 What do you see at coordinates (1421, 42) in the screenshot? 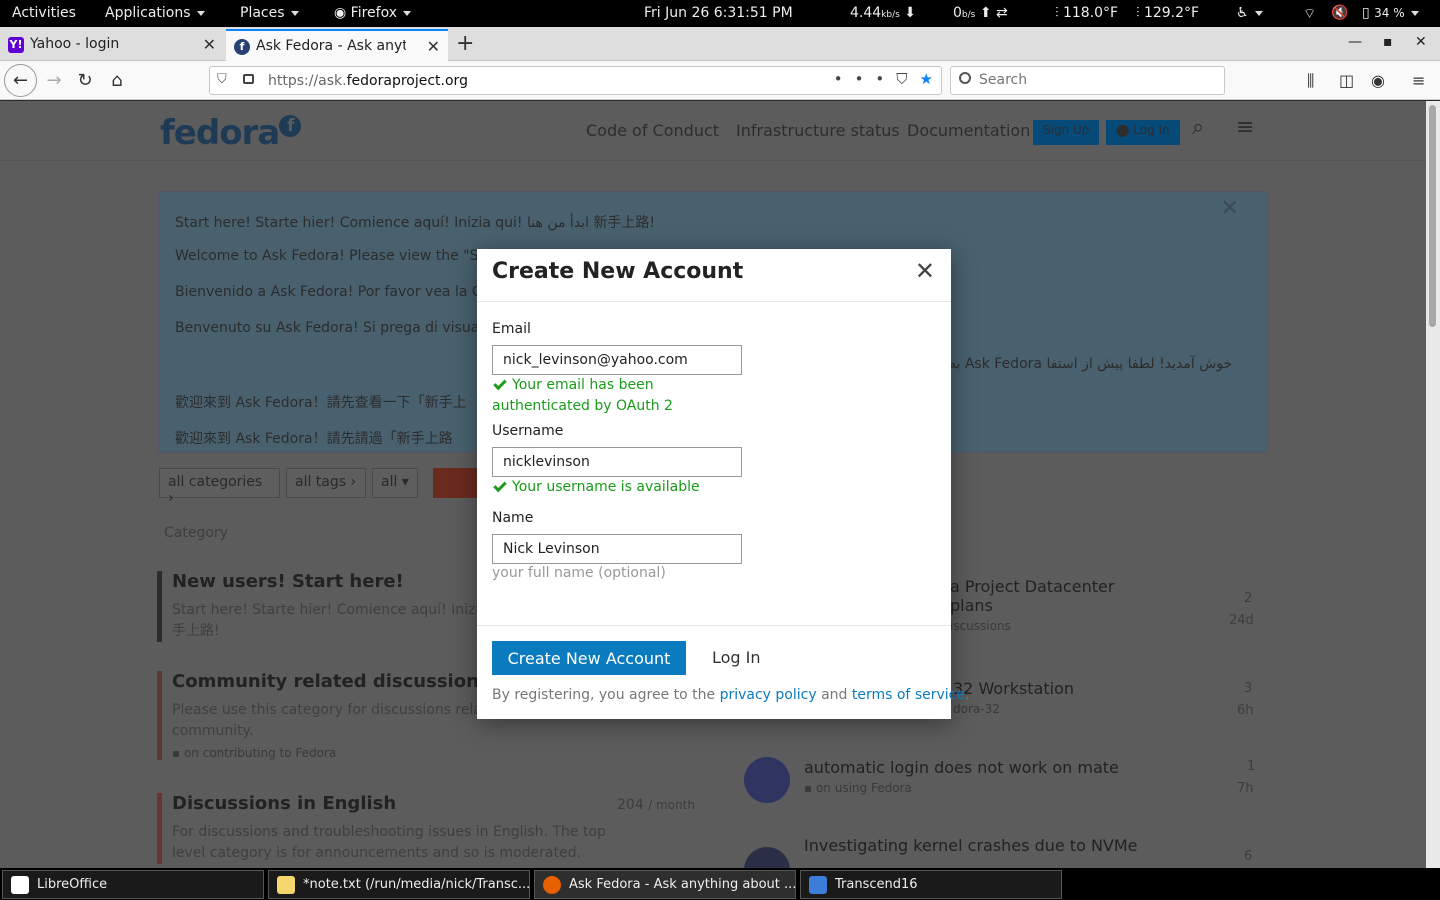
I see `window-close-icon: ✕` at bounding box center [1421, 42].